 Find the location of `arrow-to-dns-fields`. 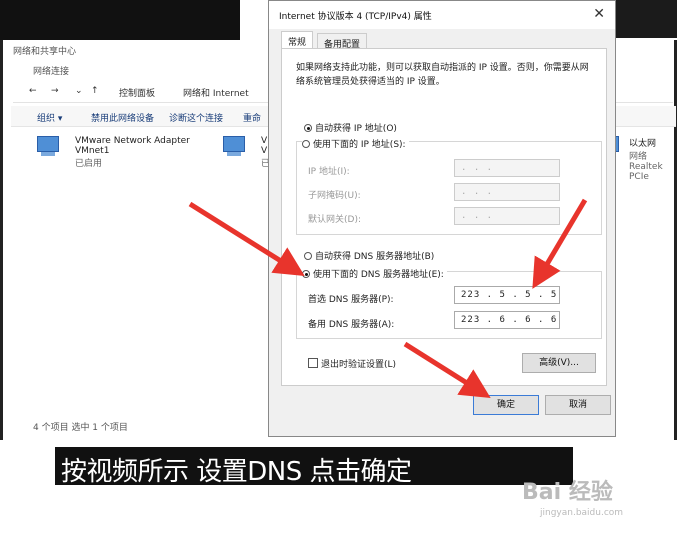

arrow-to-dns-fields is located at coordinates (560, 243).